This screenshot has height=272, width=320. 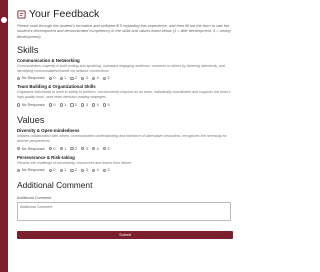 I want to click on comment-textarea, so click(x=124, y=212).